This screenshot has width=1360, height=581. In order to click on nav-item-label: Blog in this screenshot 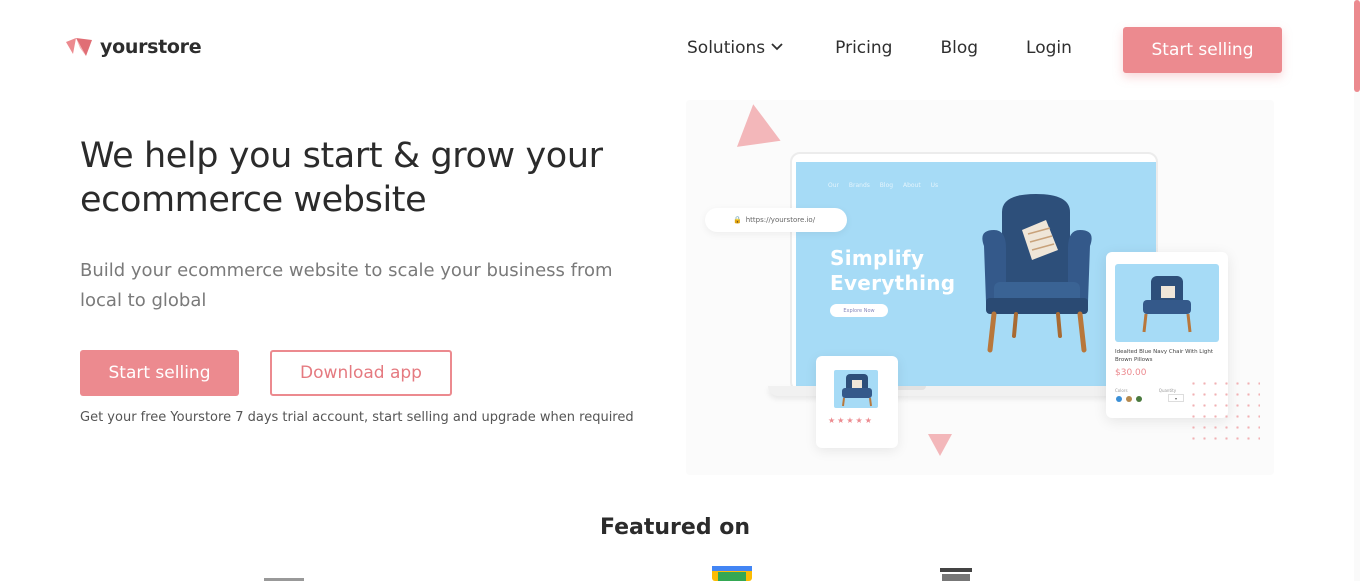, I will do `click(959, 48)`.